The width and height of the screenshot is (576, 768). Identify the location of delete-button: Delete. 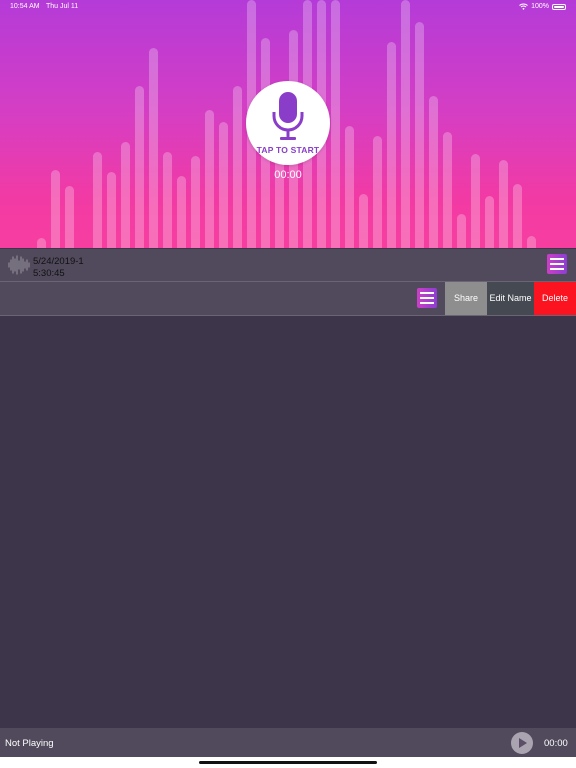
(555, 298).